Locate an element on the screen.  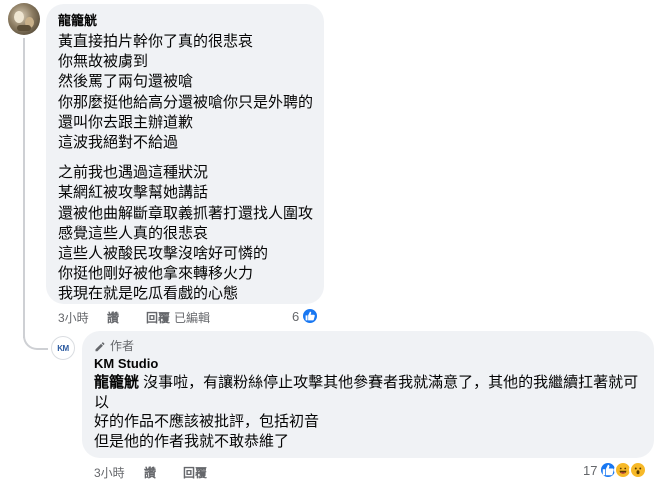
avatar-logo: KM is located at coordinates (63, 348).